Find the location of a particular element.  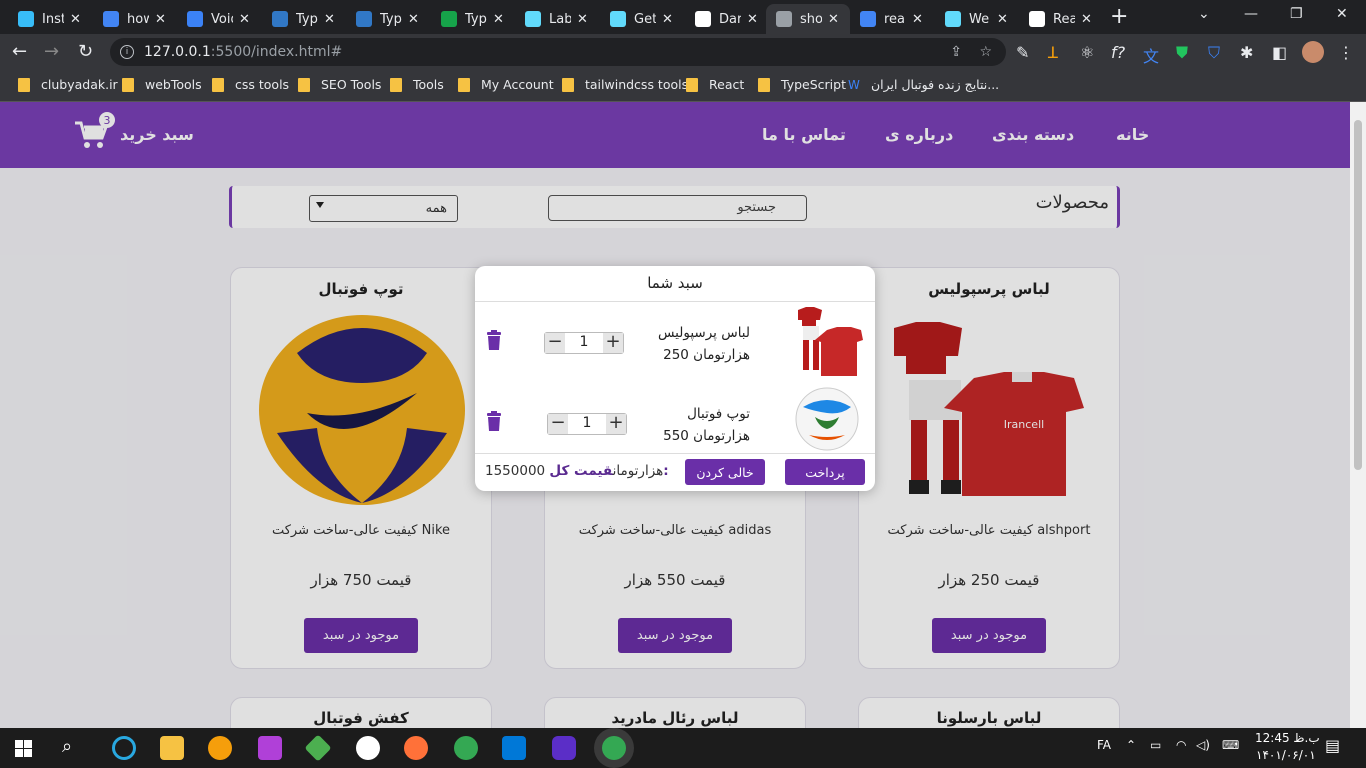

minimize-button: — is located at coordinates (1251, 14).